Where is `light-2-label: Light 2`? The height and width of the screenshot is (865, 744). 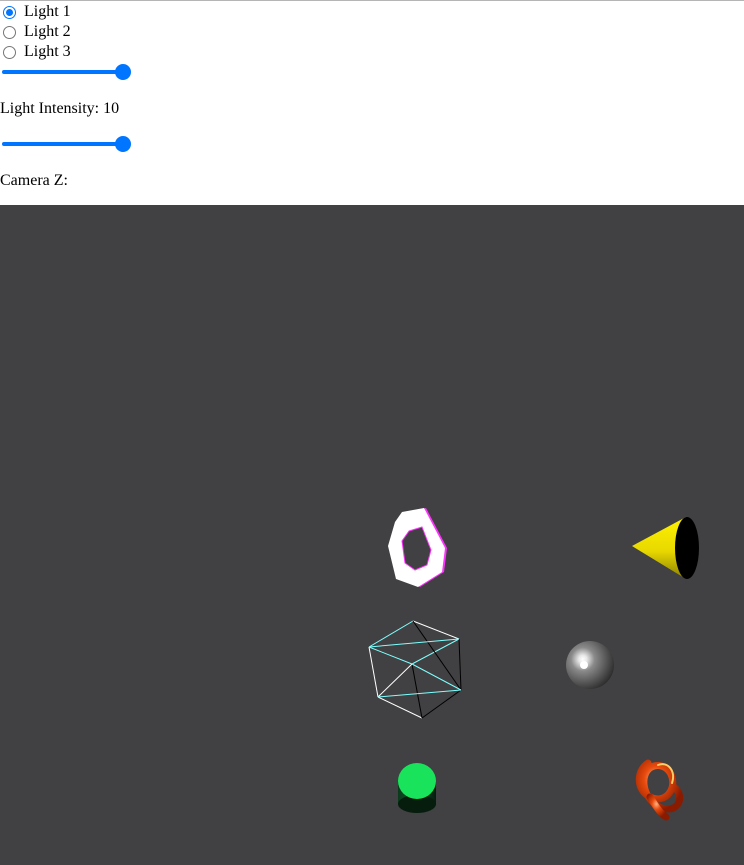 light-2-label: Light 2 is located at coordinates (47, 31).